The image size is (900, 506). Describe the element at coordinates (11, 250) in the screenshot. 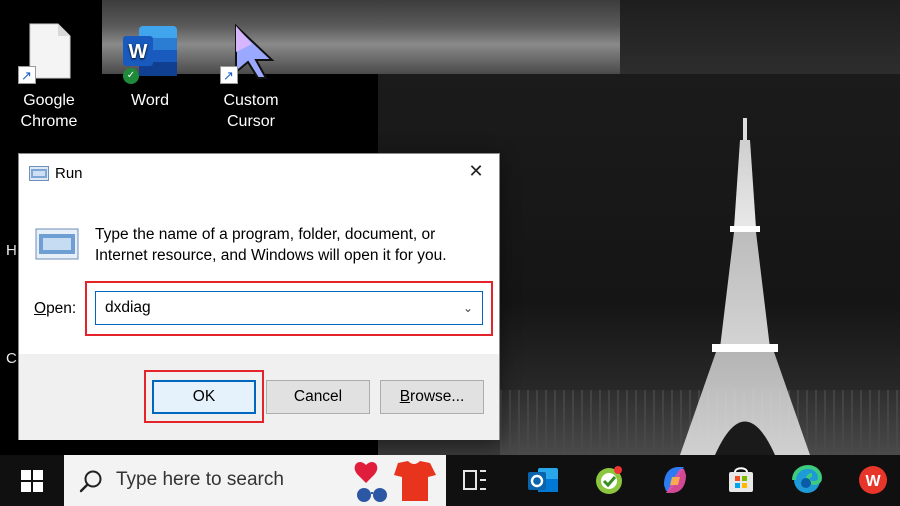

I see `edge-label-1: H` at that location.